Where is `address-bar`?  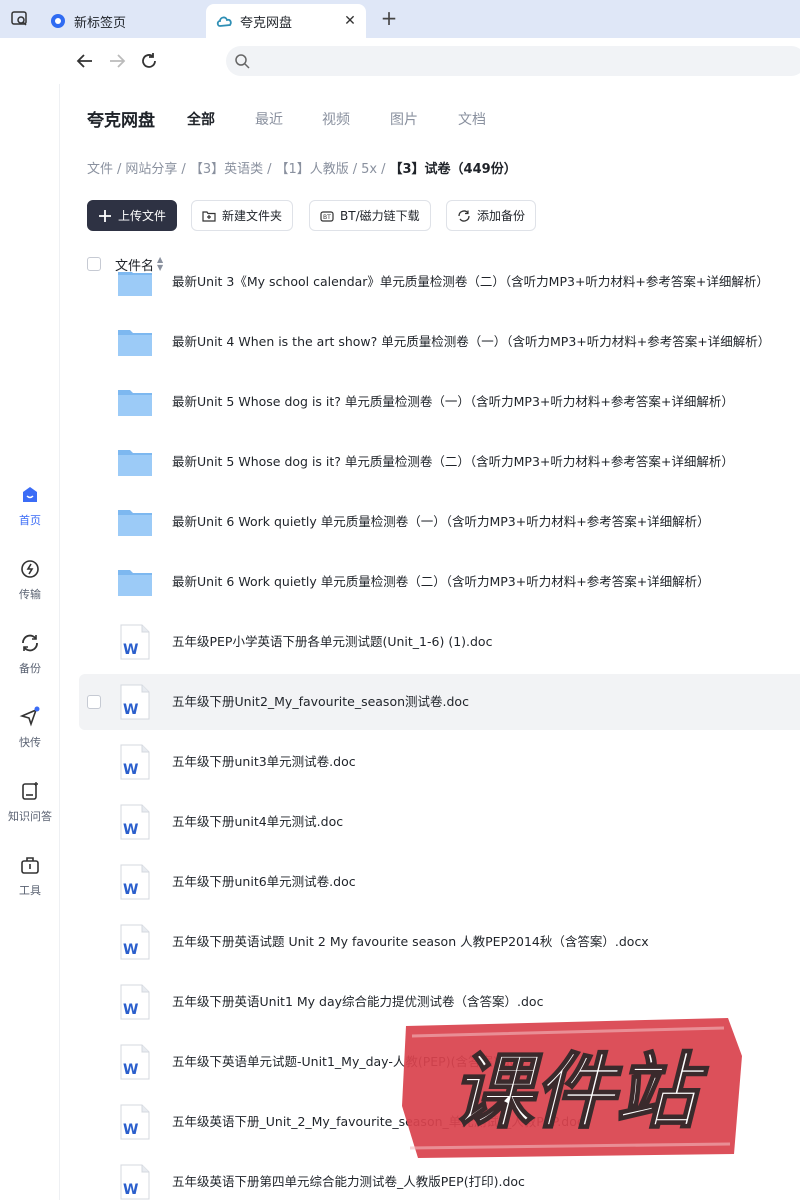 address-bar is located at coordinates (513, 61).